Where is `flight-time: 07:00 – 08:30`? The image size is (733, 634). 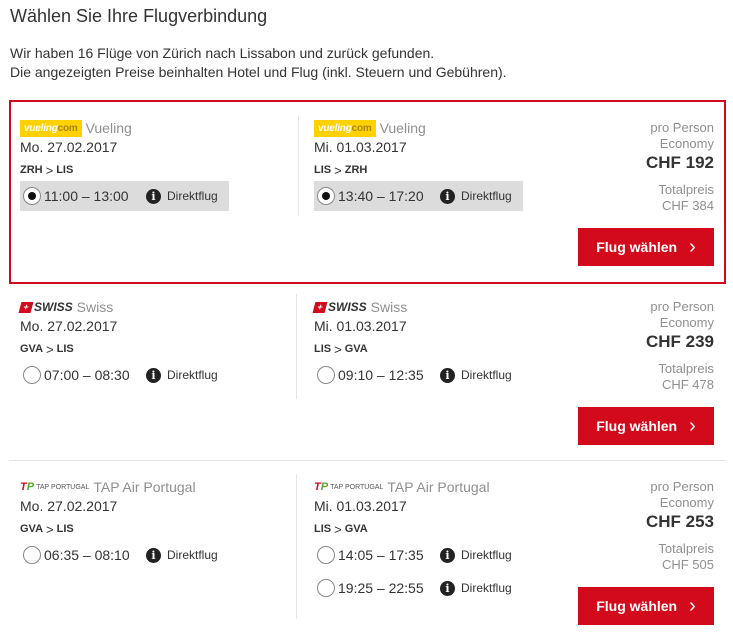 flight-time: 07:00 – 08:30 is located at coordinates (87, 375).